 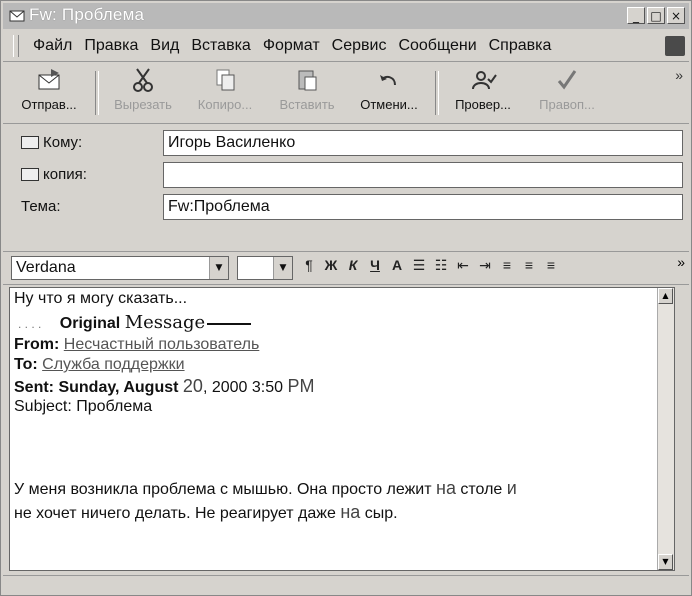 I want to click on to-label: Кому:, so click(x=51, y=142).